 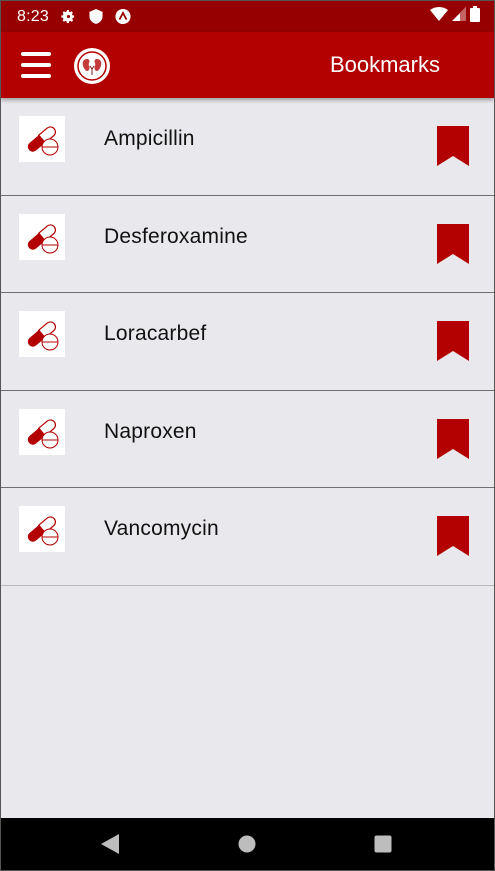 I want to click on navigation-bar, so click(x=247, y=844).